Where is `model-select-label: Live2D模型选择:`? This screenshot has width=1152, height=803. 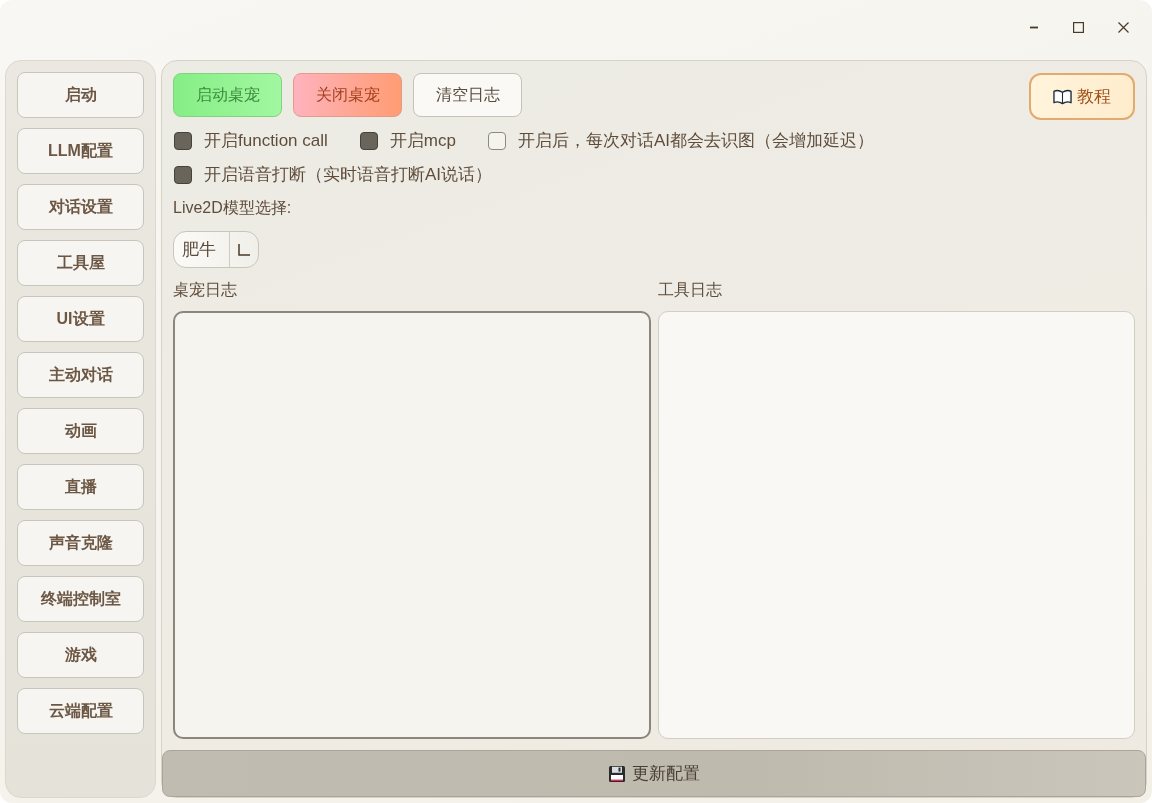 model-select-label: Live2D模型选择: is located at coordinates (232, 208).